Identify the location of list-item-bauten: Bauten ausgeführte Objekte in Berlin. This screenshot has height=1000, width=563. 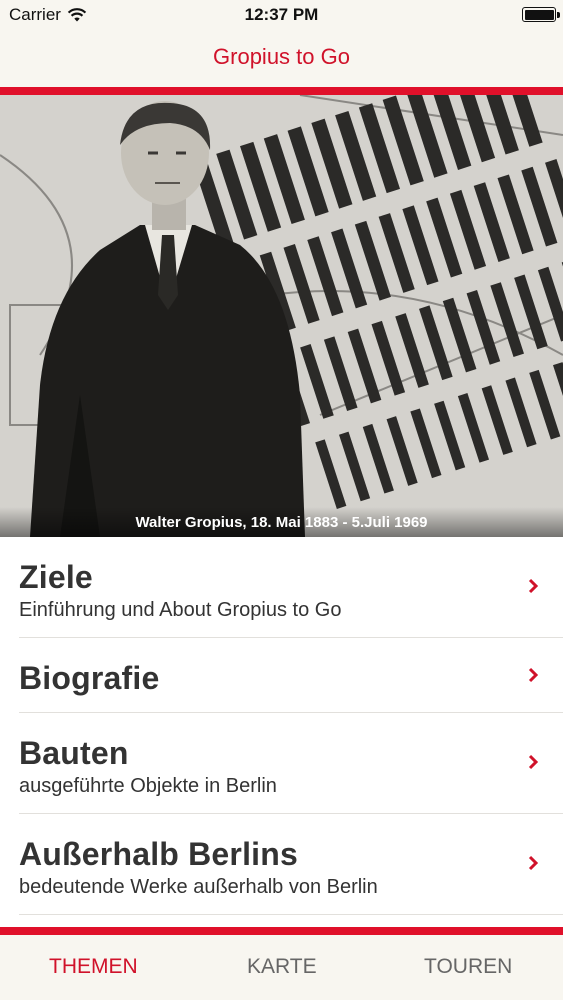
(281, 763).